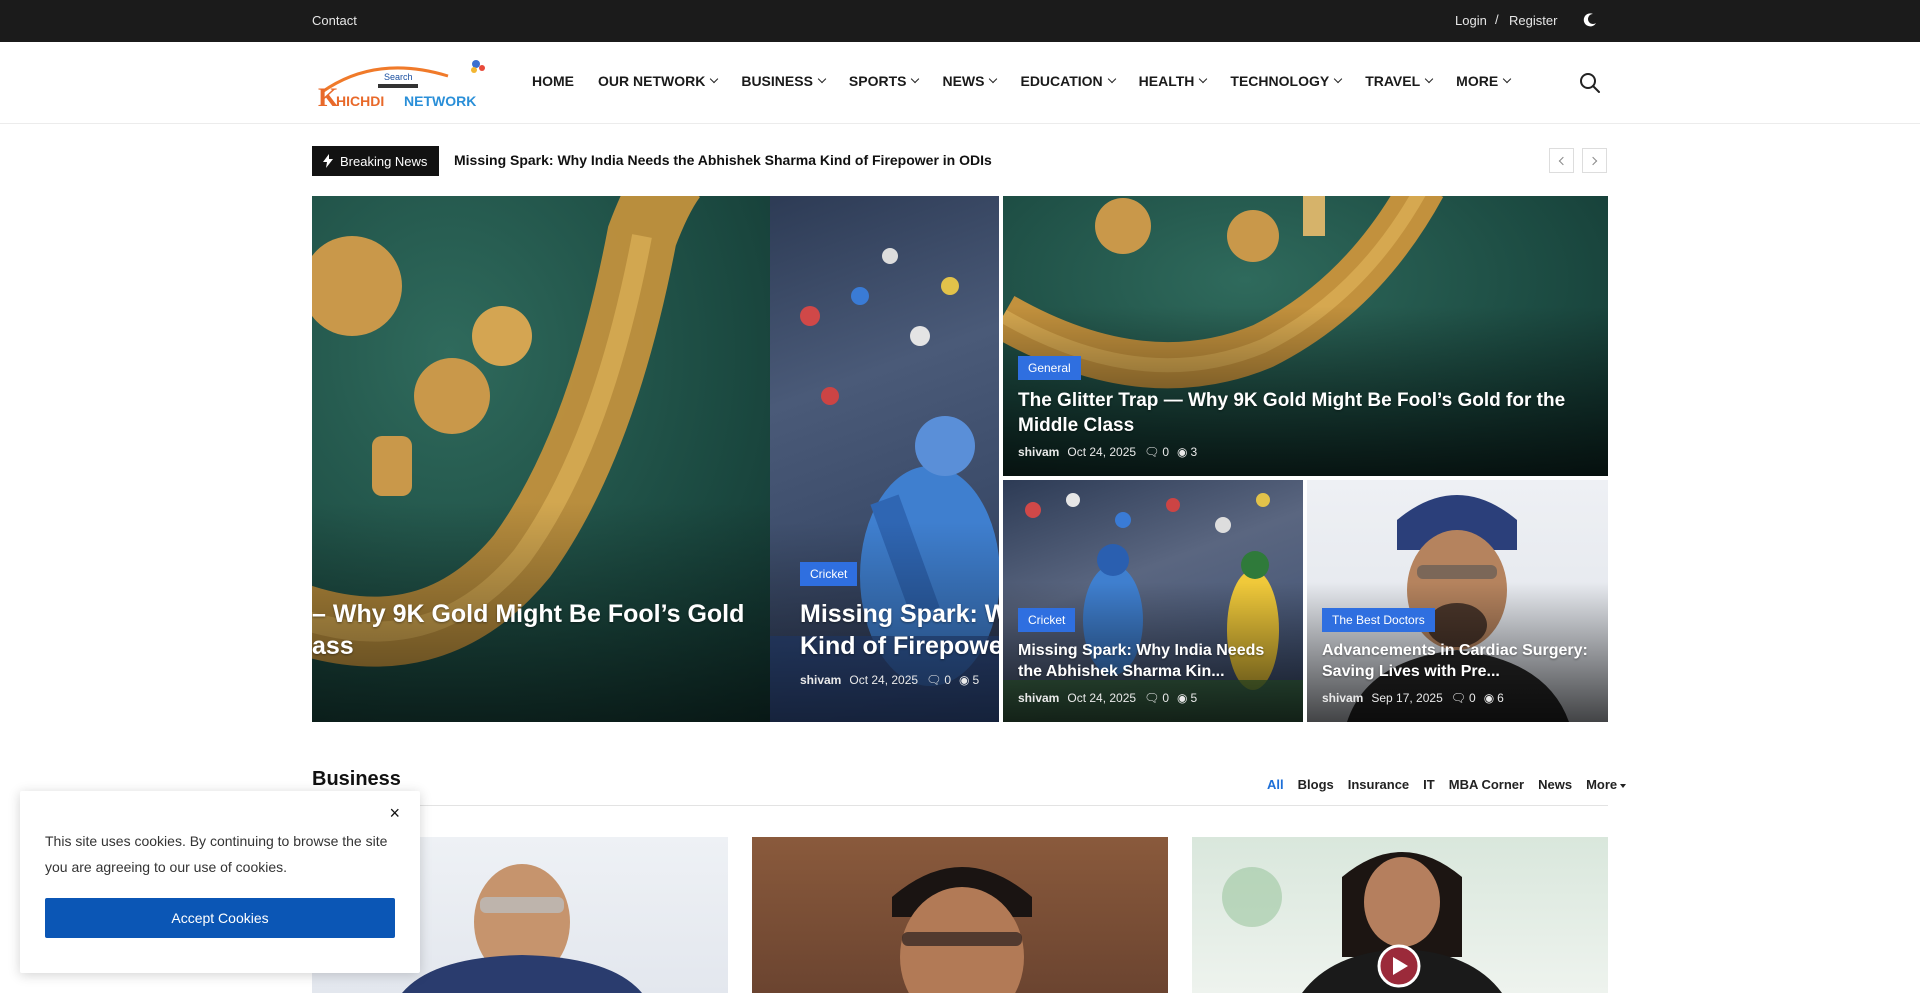 This screenshot has width=1920, height=993. What do you see at coordinates (1471, 20) in the screenshot?
I see `login-link: Login` at bounding box center [1471, 20].